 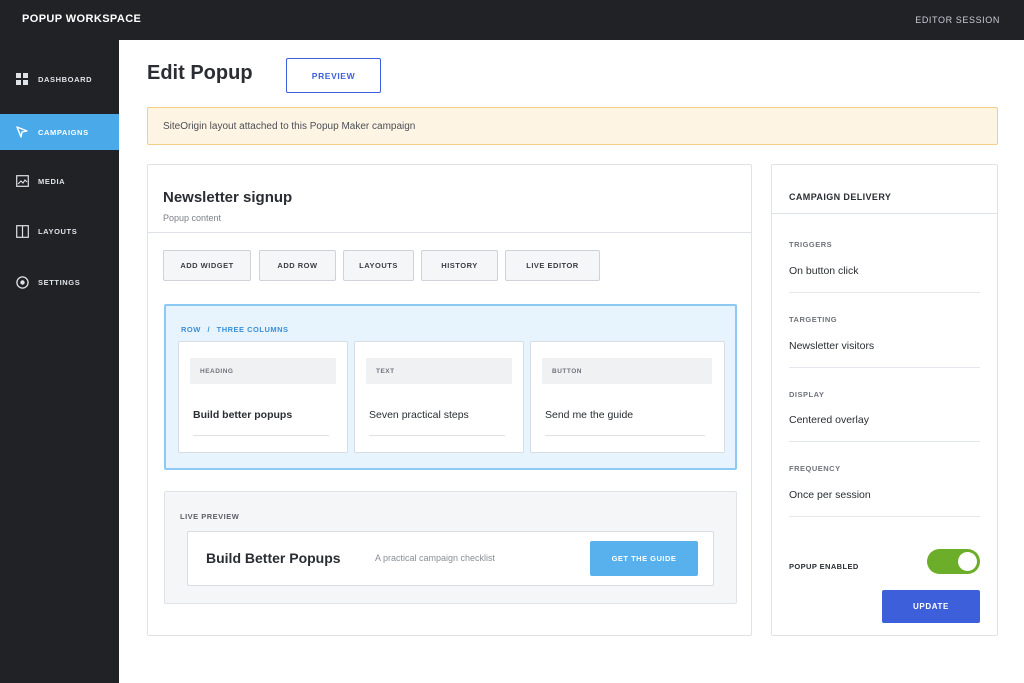 I want to click on widget-text: Seven practical steps, so click(x=419, y=415).